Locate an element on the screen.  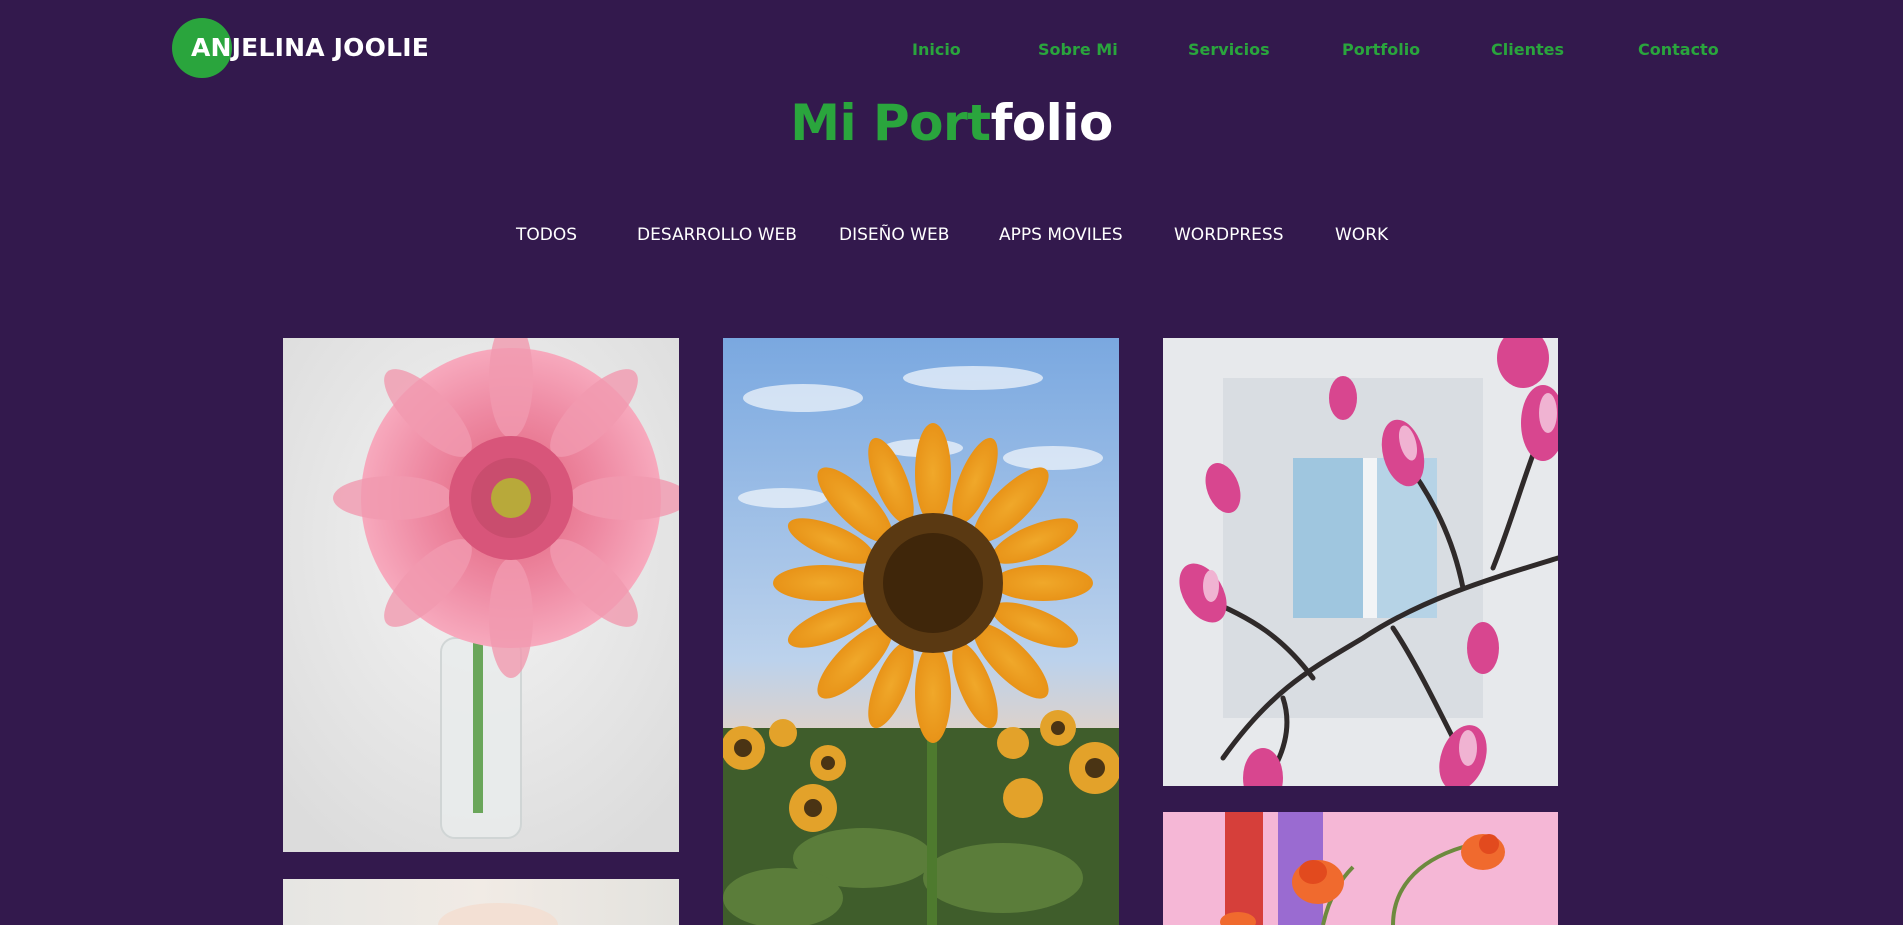
sunflower-photo is located at coordinates (921, 631).